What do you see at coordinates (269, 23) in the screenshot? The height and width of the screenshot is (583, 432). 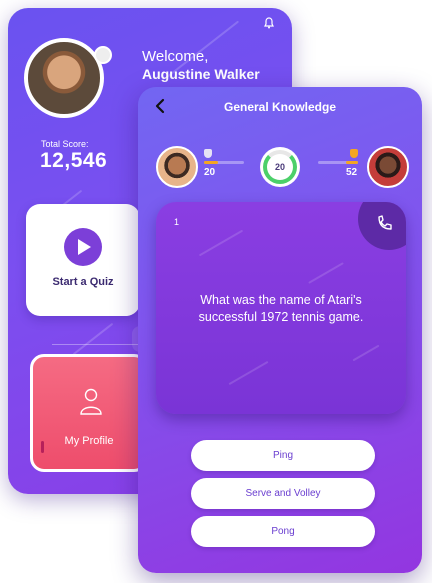 I see `bell-icon` at bounding box center [269, 23].